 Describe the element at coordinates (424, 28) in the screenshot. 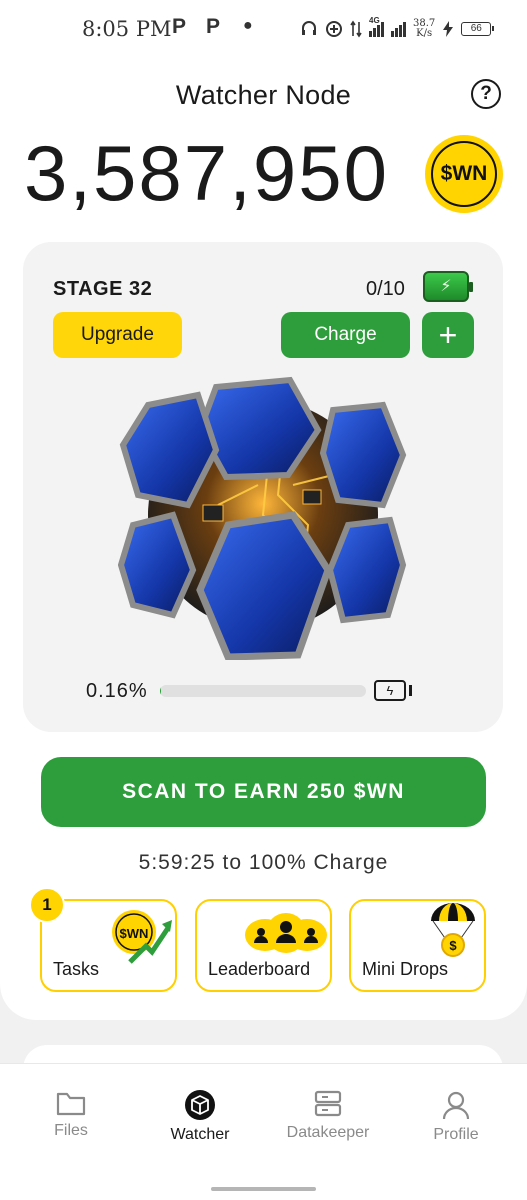

I see `network-speed: 38.7 K/s` at that location.